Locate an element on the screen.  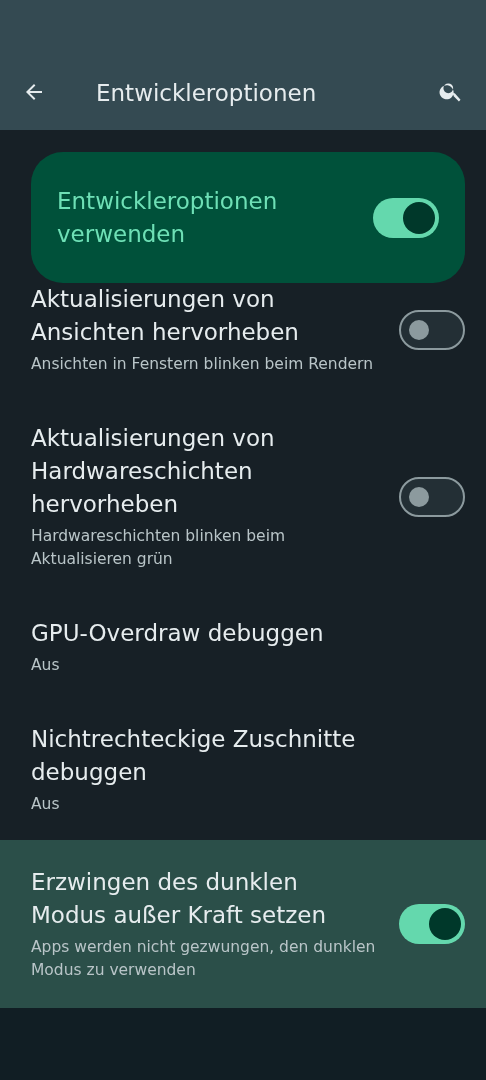
setting-summary: Ansichten in Fenstern blinken beim Rendern is located at coordinates (202, 364).